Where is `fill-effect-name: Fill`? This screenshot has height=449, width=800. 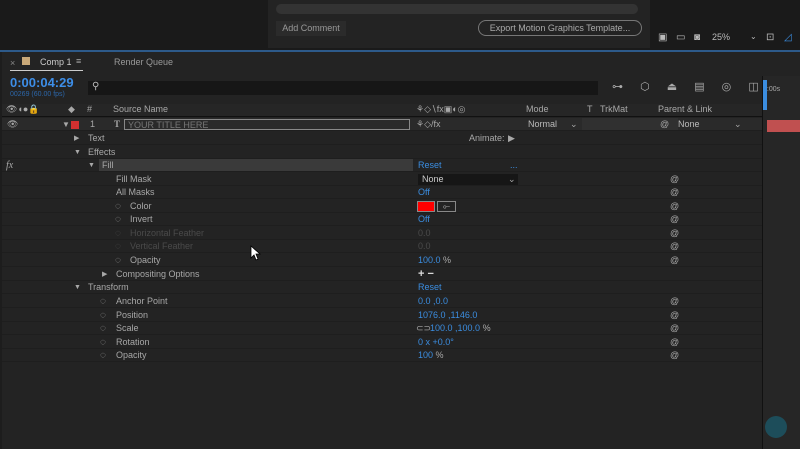
fill-effect-name: Fill is located at coordinates (256, 165).